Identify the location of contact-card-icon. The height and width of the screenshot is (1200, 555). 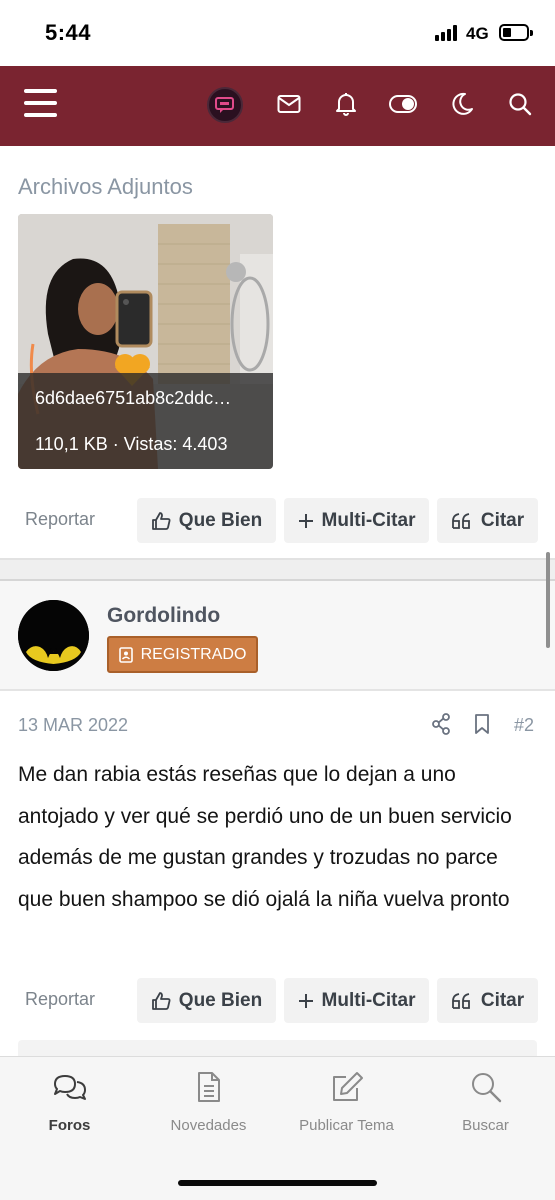
(125, 654).